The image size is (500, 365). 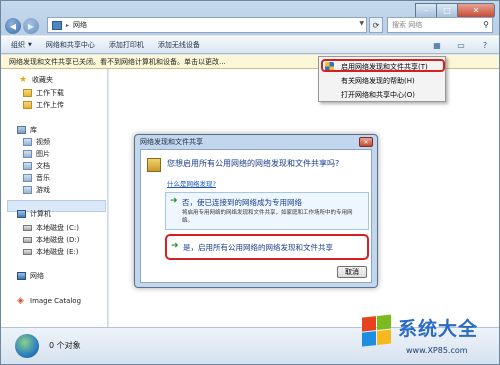 I want to click on sidebar-item-drive-d: 本地磁盘 (D:), so click(x=51, y=239).